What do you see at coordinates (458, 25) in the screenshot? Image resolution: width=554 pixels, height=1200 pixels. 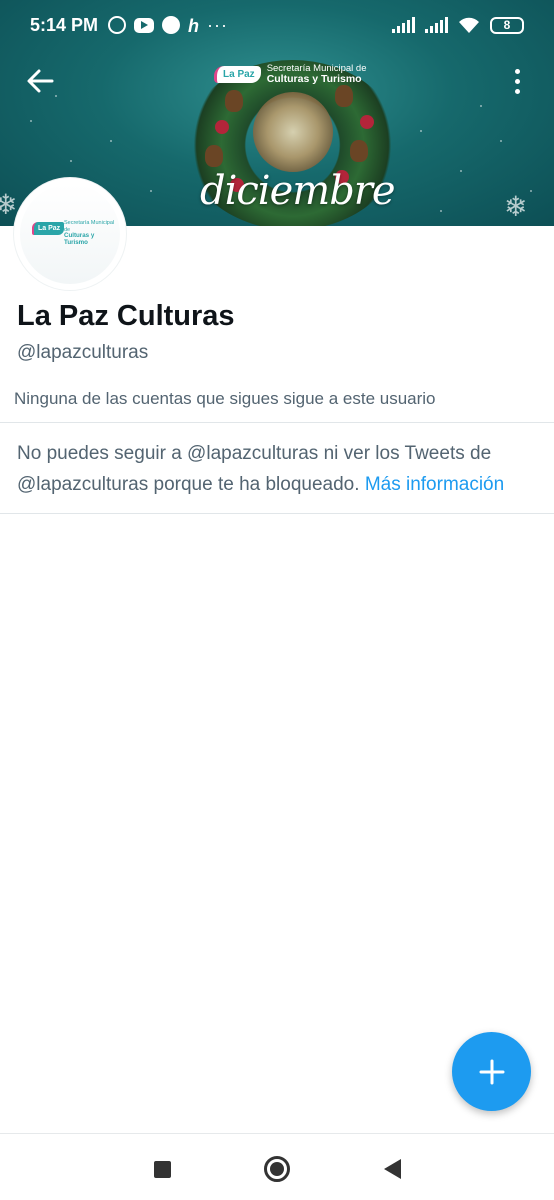 I see `status-right: 8` at bounding box center [458, 25].